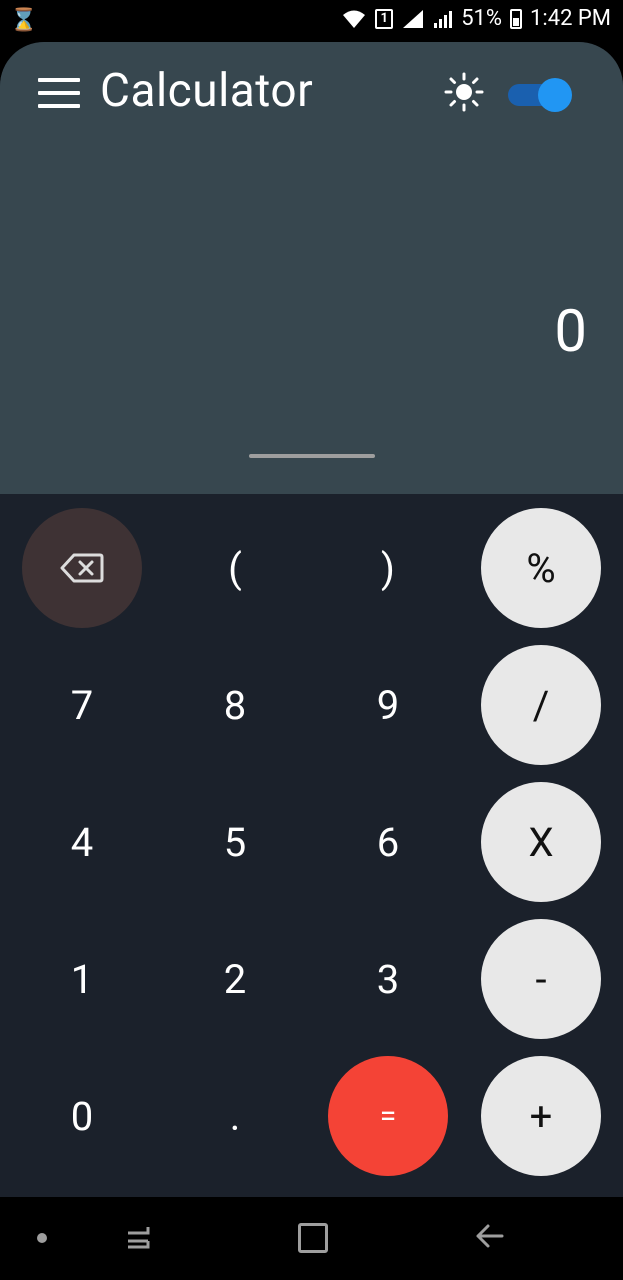 This screenshot has height=1280, width=623. What do you see at coordinates (464, 92) in the screenshot?
I see `sun-icon` at bounding box center [464, 92].